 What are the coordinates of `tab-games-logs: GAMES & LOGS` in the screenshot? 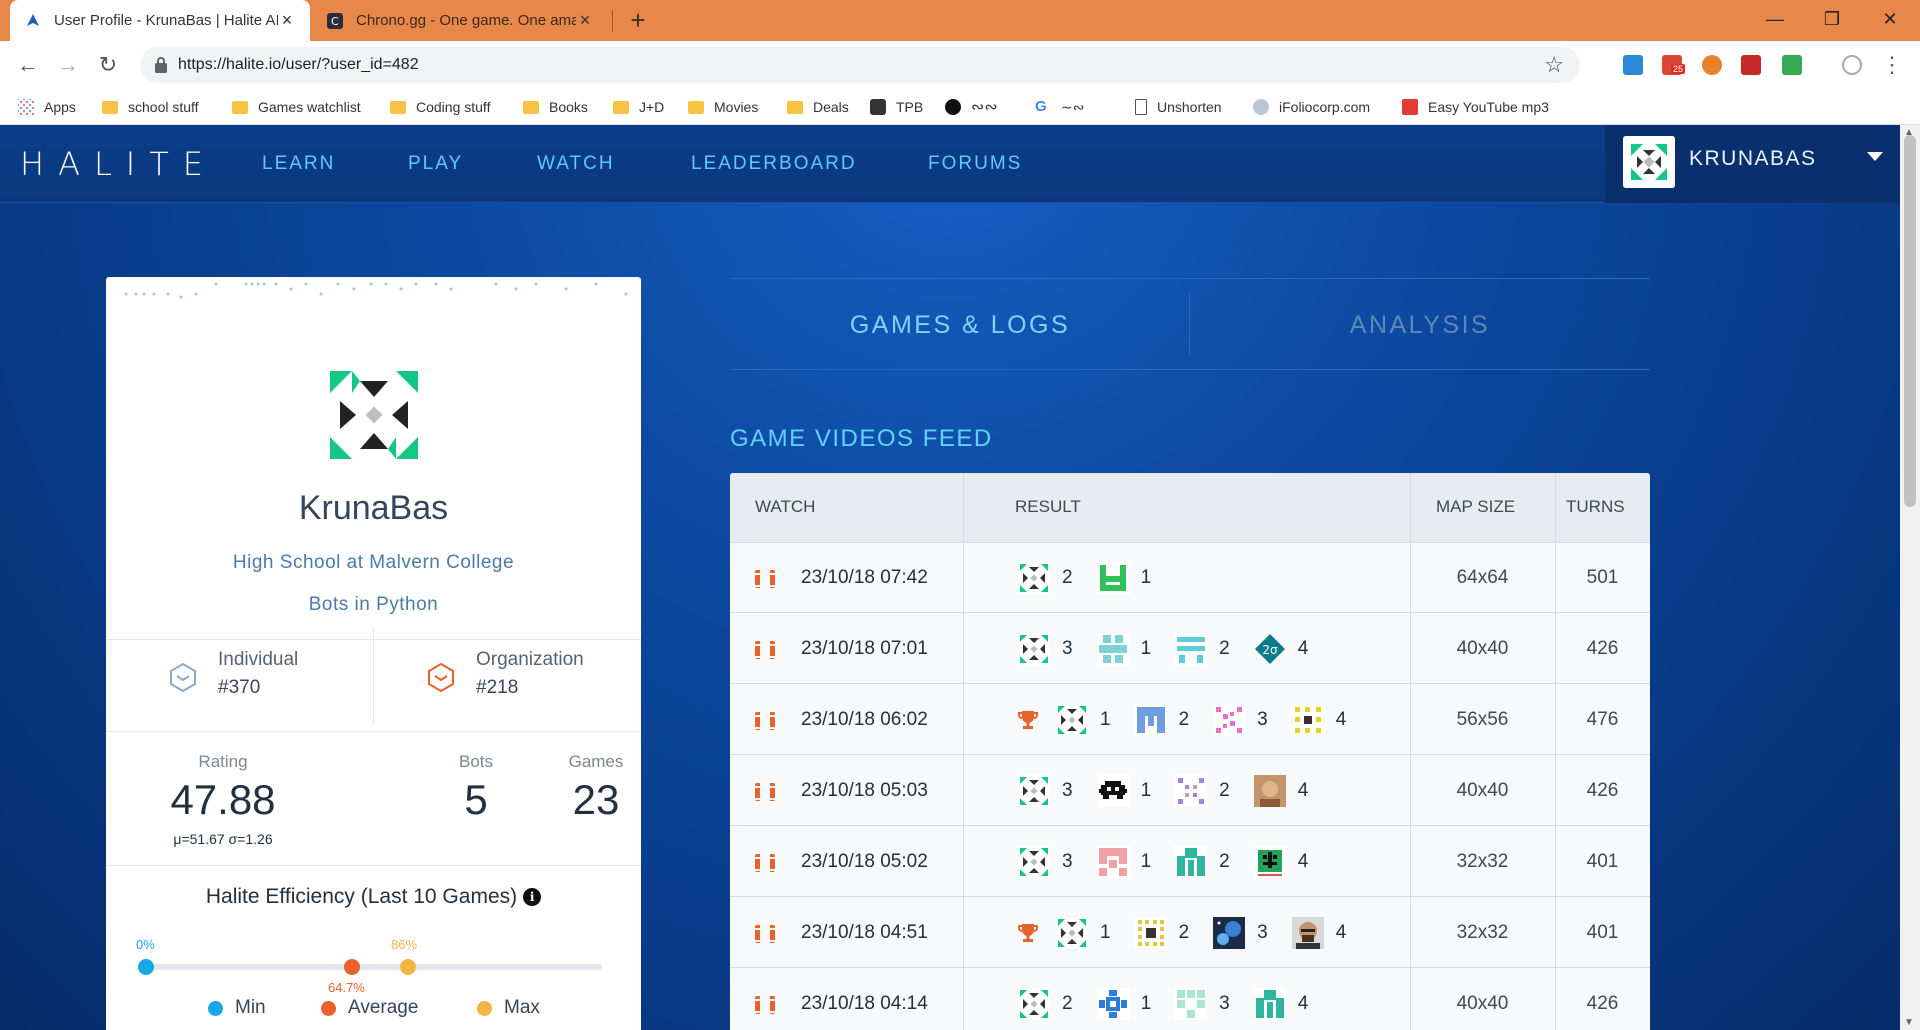 It's located at (960, 325).